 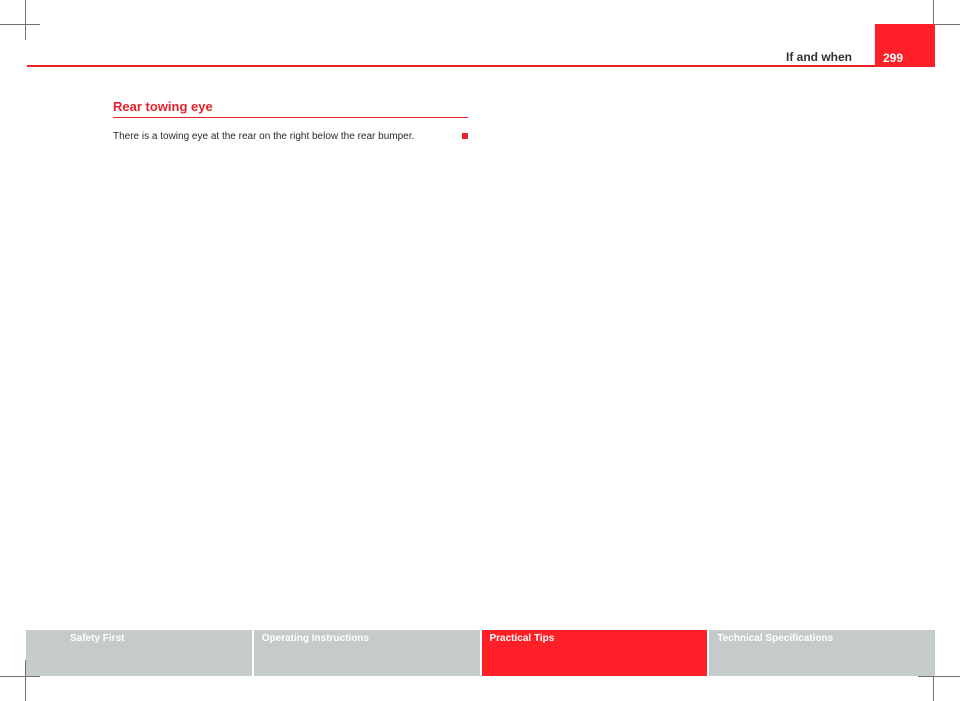 What do you see at coordinates (97, 638) in the screenshot?
I see `footer-tab-label: Safety First` at bounding box center [97, 638].